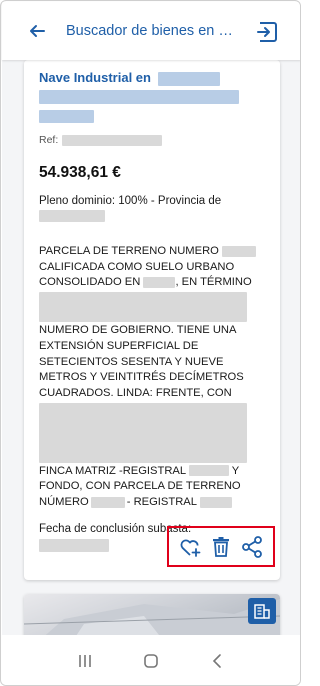 The height and width of the screenshot is (686, 320). I want to click on reference: Ref:, so click(153, 140).